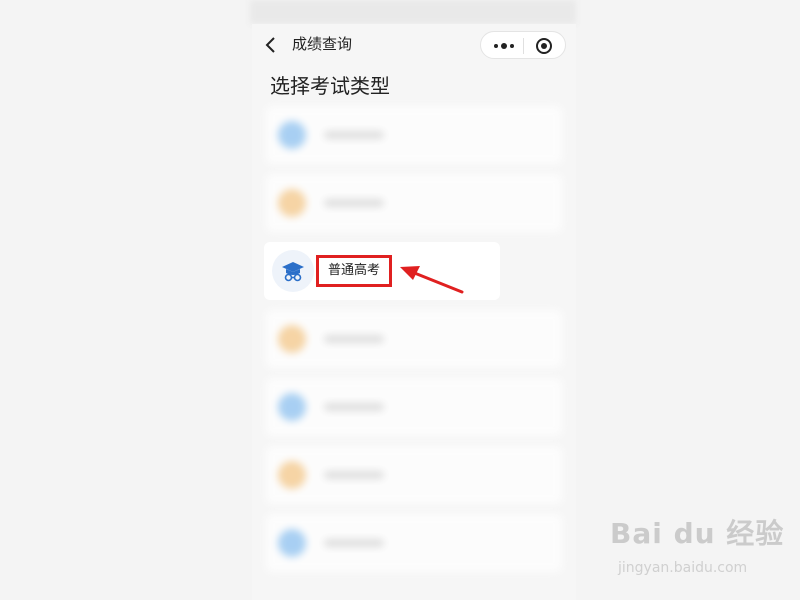 The height and width of the screenshot is (600, 800). I want to click on graduation-cap-icon, so click(293, 272).